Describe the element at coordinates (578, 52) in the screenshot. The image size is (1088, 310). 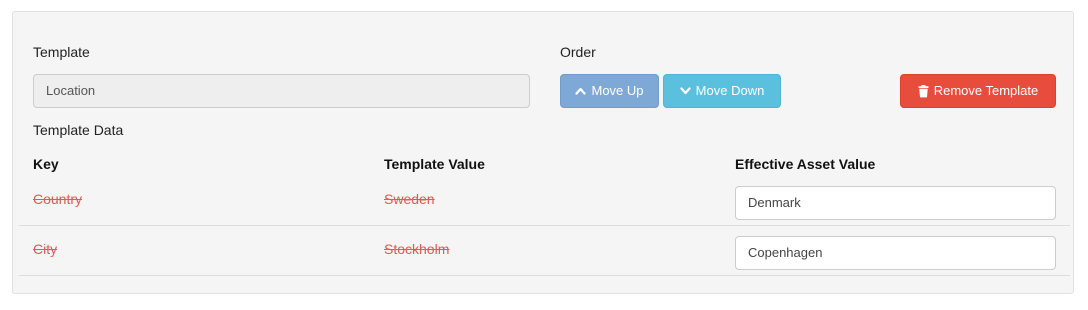
I see `order-label: Order` at that location.